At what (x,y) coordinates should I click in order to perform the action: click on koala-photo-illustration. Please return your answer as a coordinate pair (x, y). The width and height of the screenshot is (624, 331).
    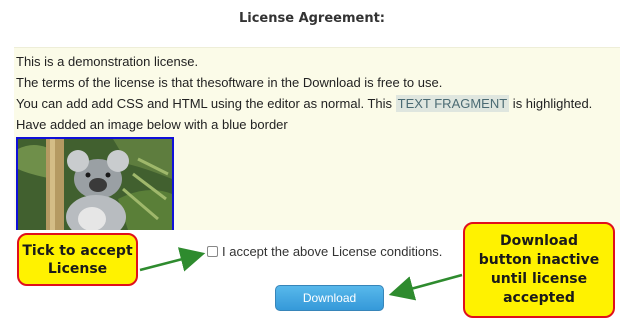
    Looking at the image, I should click on (95, 184).